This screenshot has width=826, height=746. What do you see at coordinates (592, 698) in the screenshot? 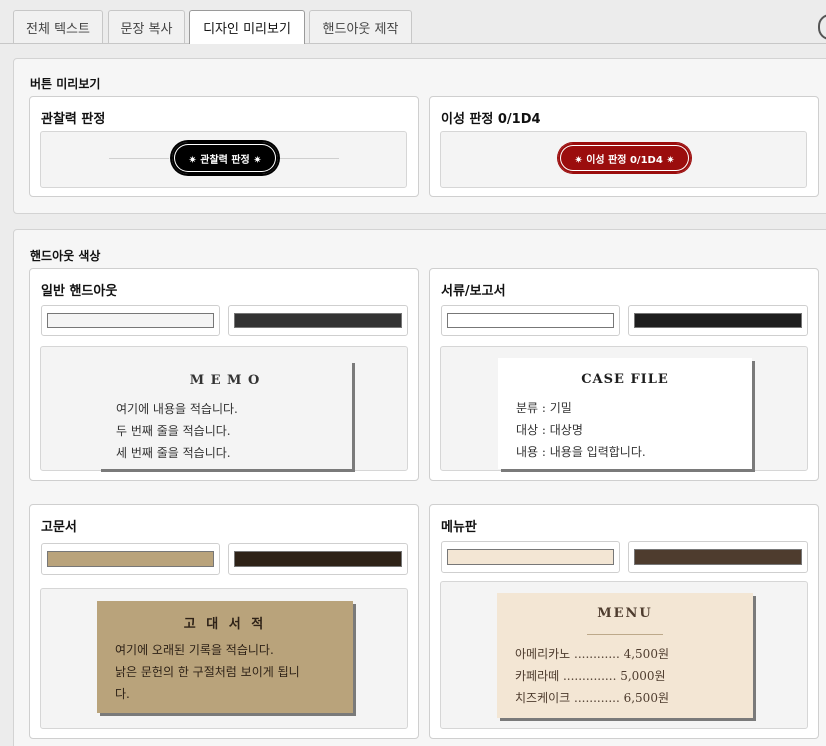
I see `menu-item: 치즈케이크 ............ 6,500원` at bounding box center [592, 698].